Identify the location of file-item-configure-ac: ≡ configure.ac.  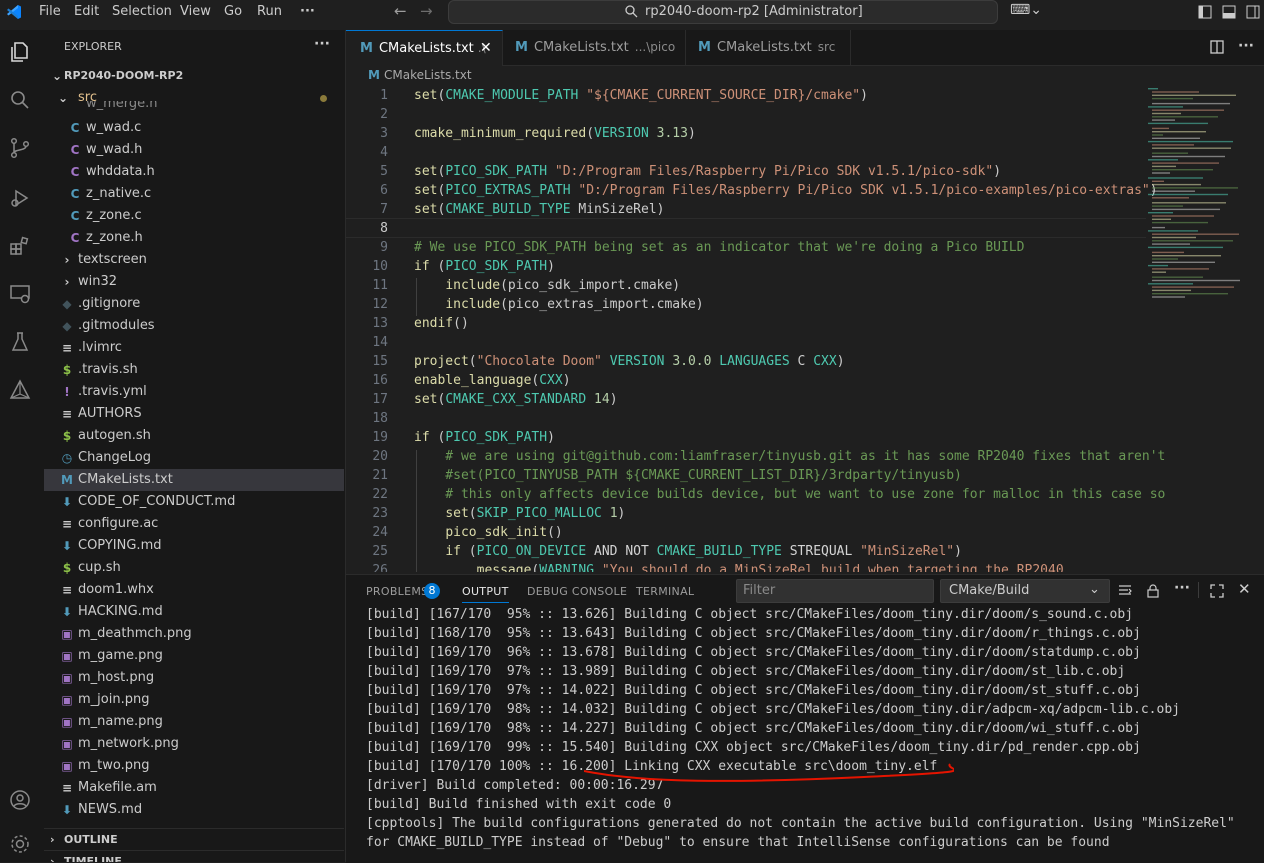
(194, 524).